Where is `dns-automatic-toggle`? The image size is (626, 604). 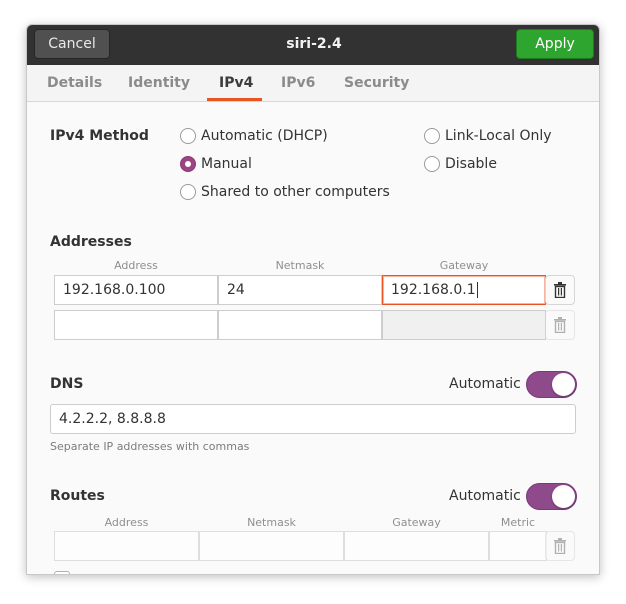
dns-automatic-toggle is located at coordinates (551, 384).